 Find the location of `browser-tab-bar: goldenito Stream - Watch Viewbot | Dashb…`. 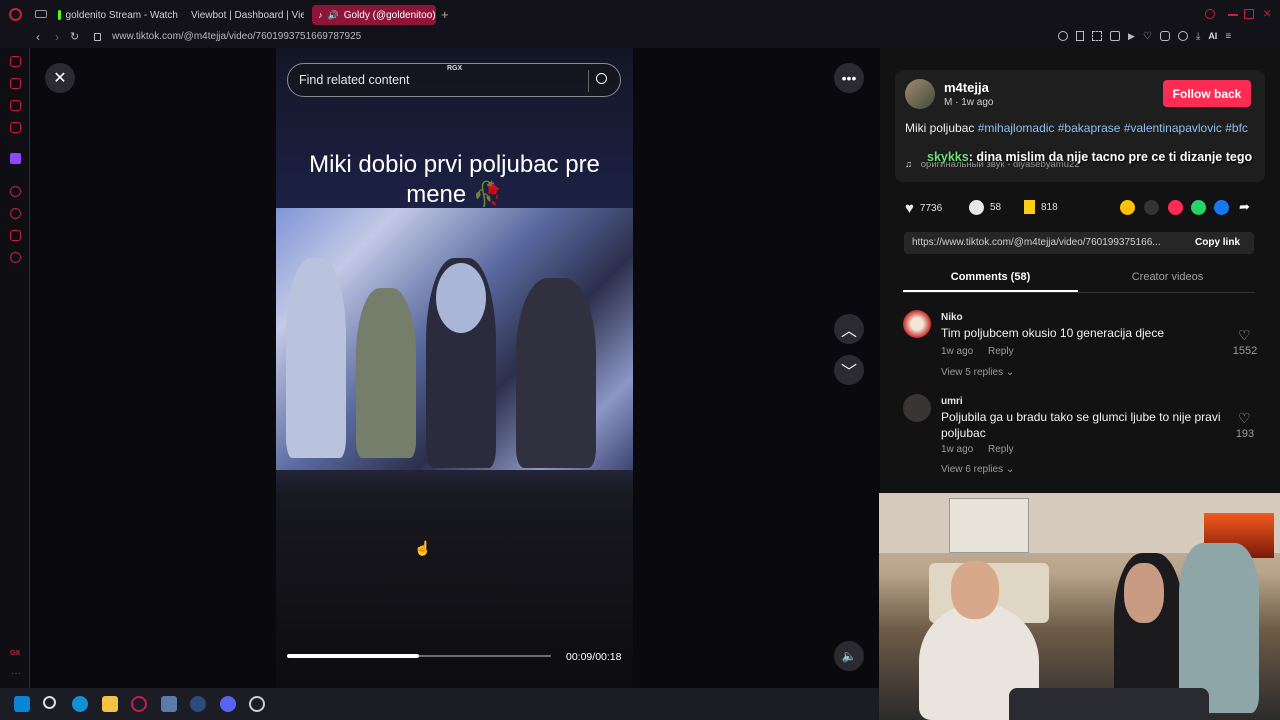

browser-tab-bar: goldenito Stream - Watch Viewbot | Dashb… is located at coordinates (640, 14).